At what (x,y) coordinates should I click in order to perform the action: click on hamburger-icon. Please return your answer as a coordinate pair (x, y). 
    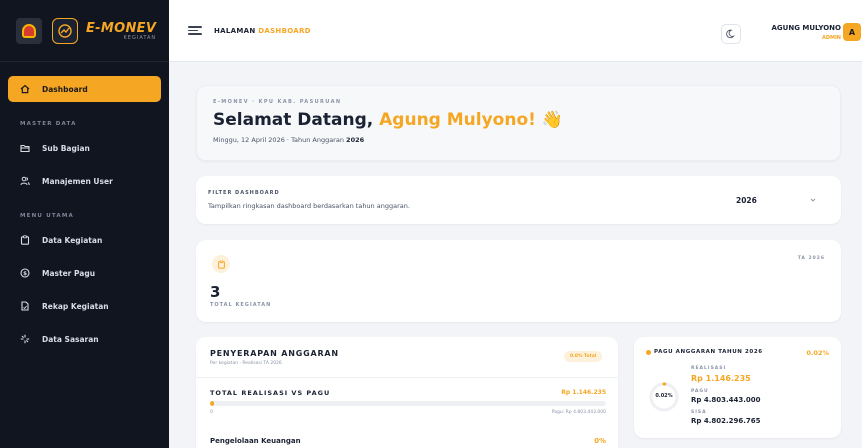
    Looking at the image, I should click on (195, 27).